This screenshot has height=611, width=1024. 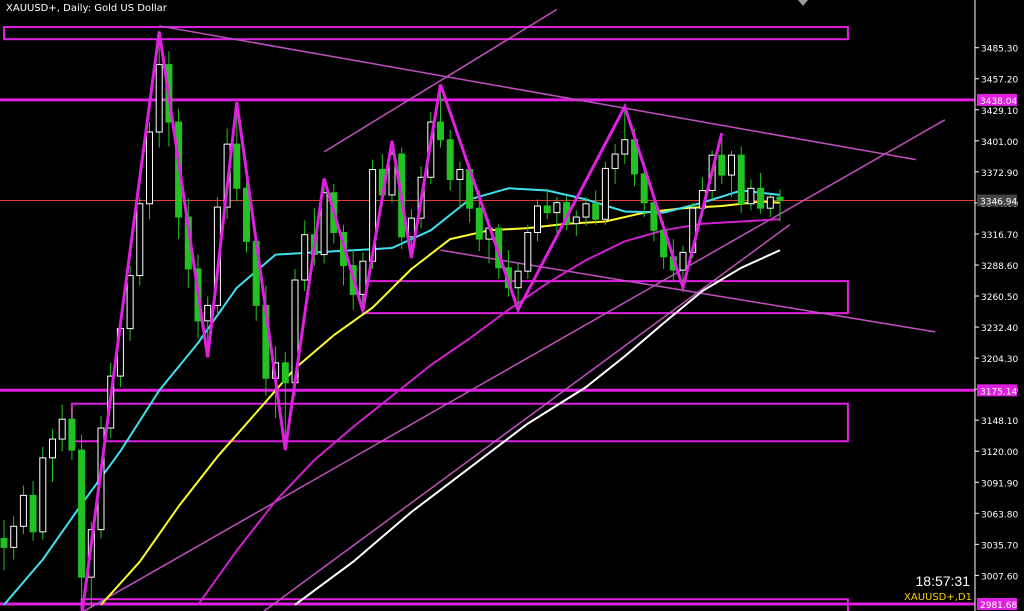 I want to click on tick-label: 3120.00, so click(x=999, y=453).